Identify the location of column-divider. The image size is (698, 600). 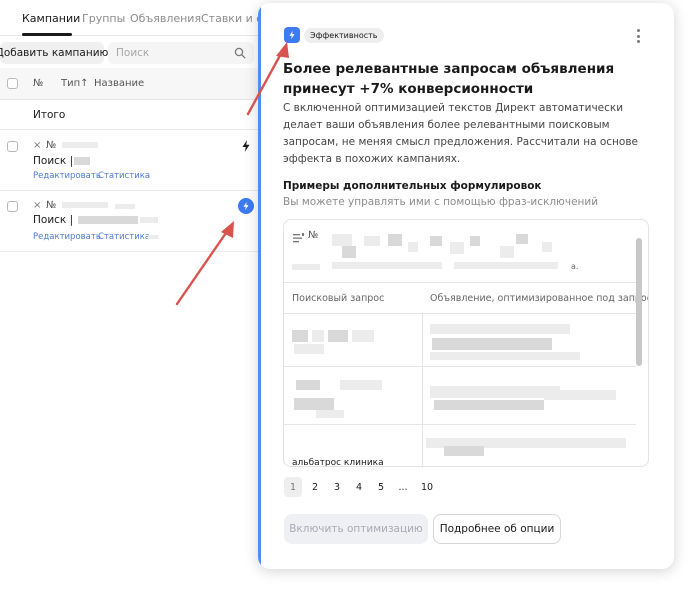
(422, 390).